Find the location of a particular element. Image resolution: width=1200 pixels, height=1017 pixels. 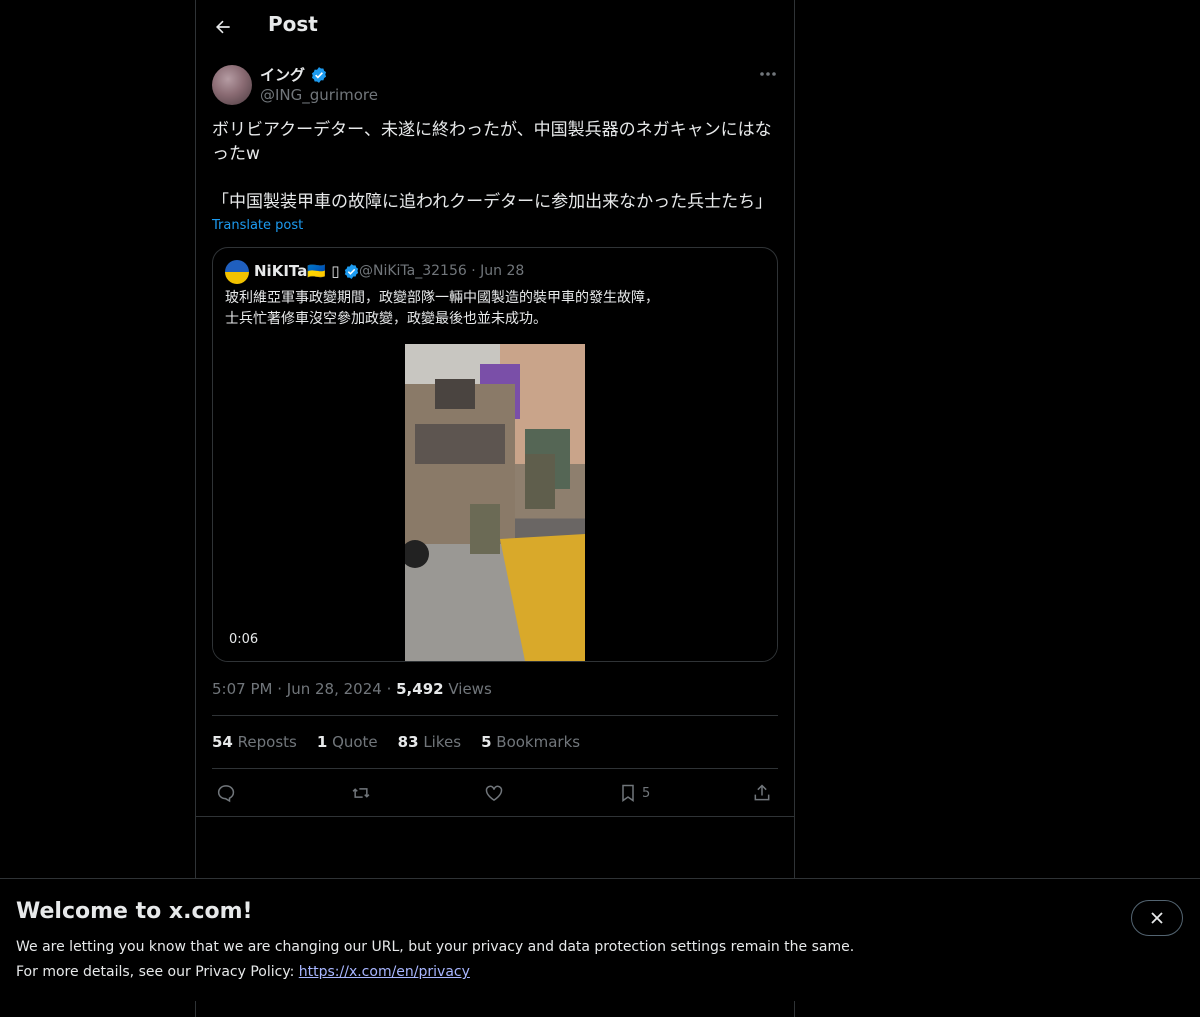

engagement-stats: 54 Reposts 1 Quote 83 Likes 5 Bookmarks is located at coordinates (396, 742).